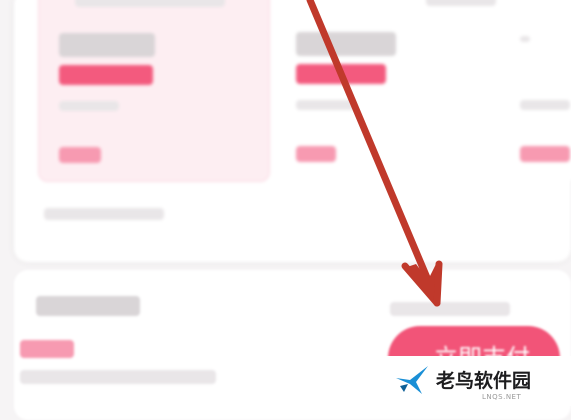 This screenshot has height=420, width=571. I want to click on bird-icon, so click(412, 380).